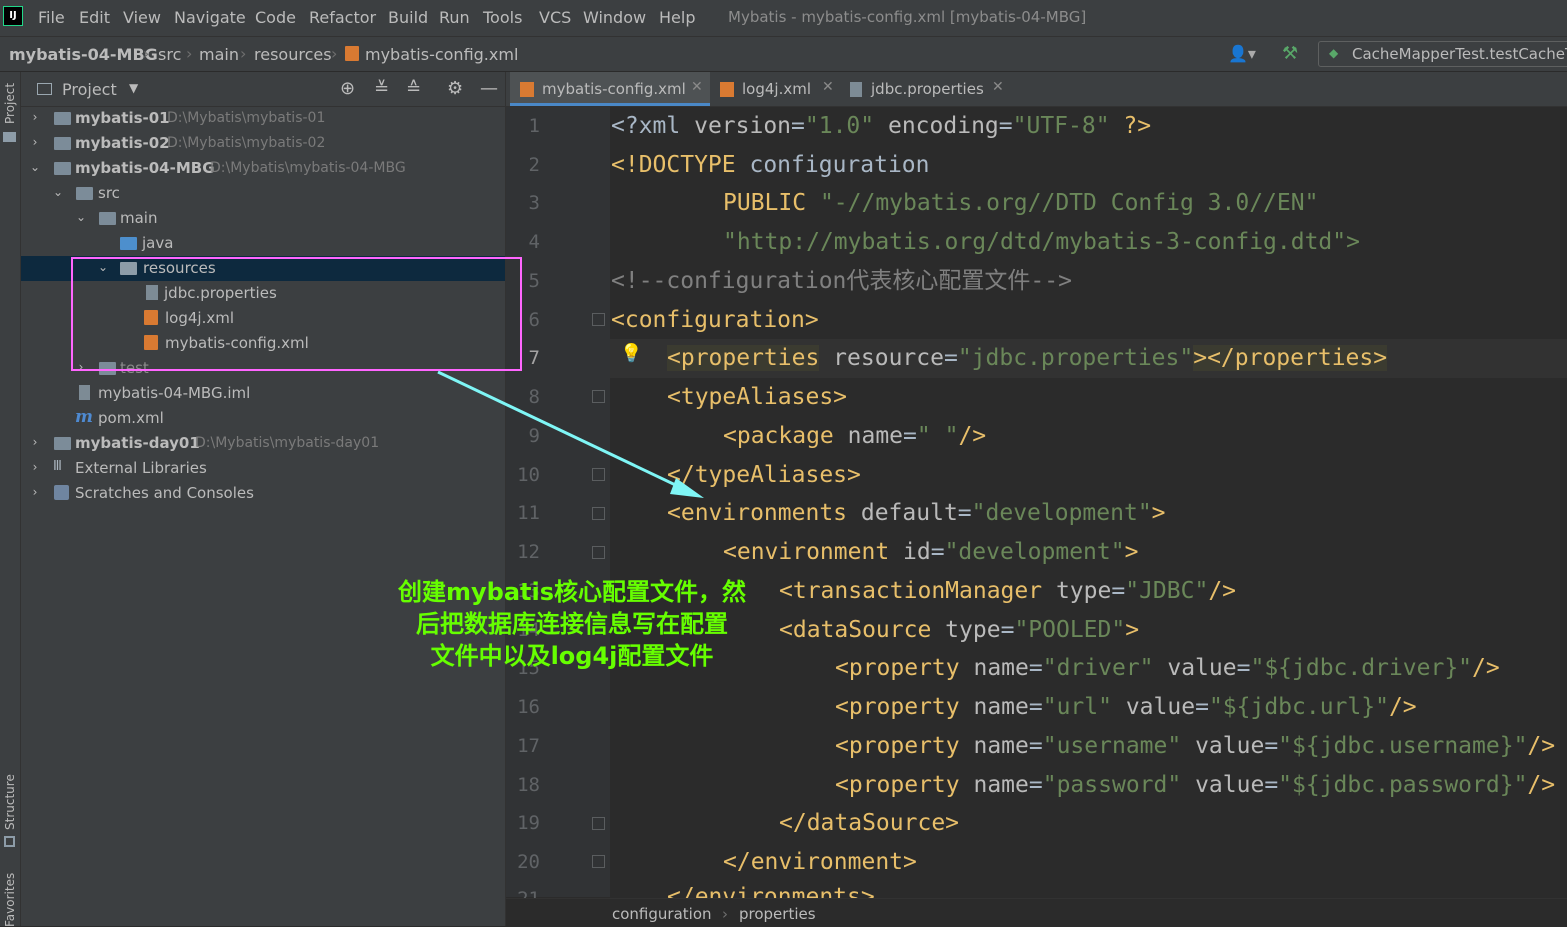  I want to click on annotation-arrow, so click(570, 434).